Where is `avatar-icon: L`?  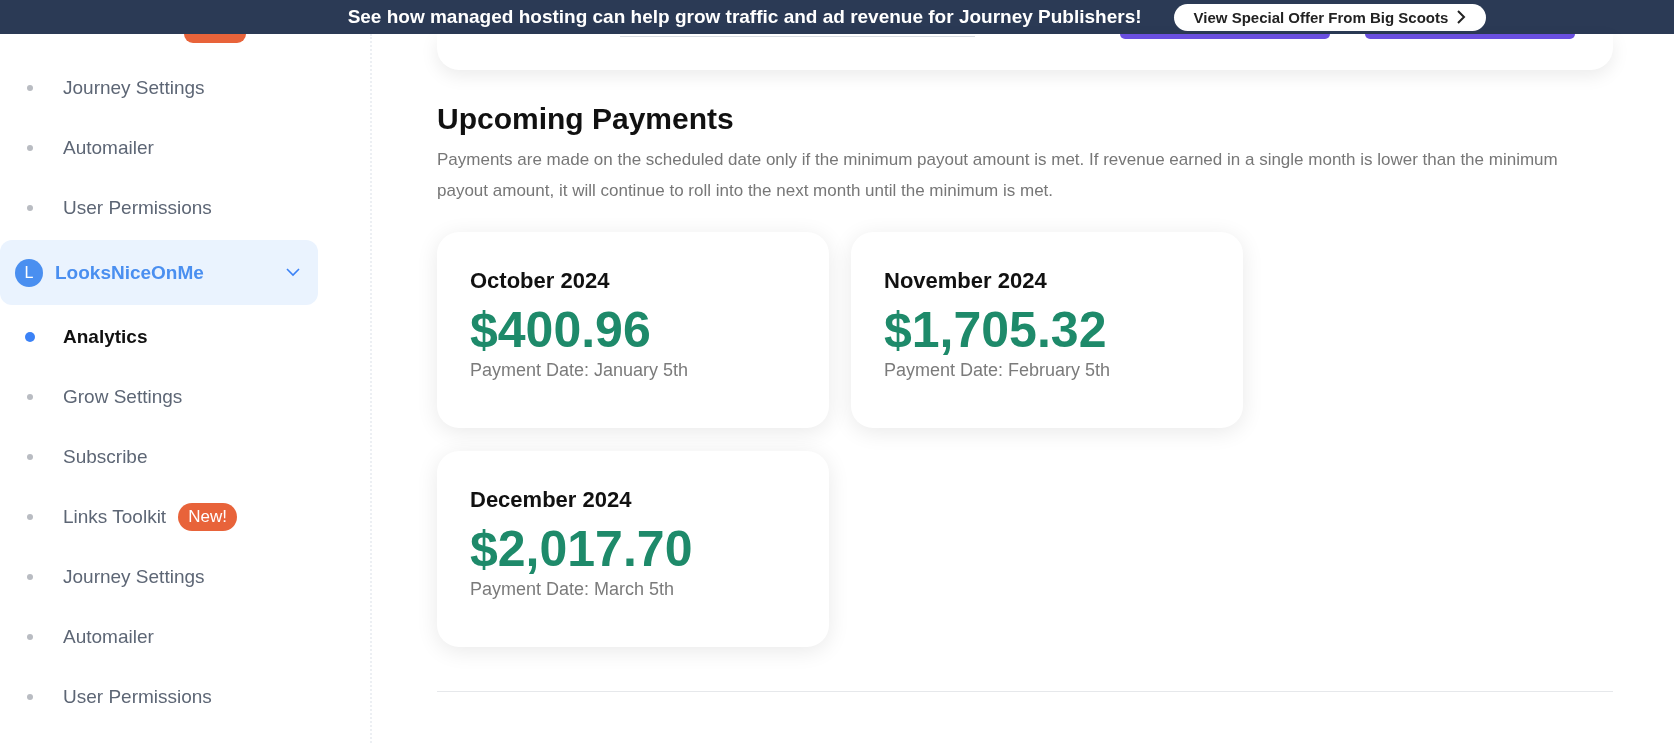
avatar-icon: L is located at coordinates (29, 272).